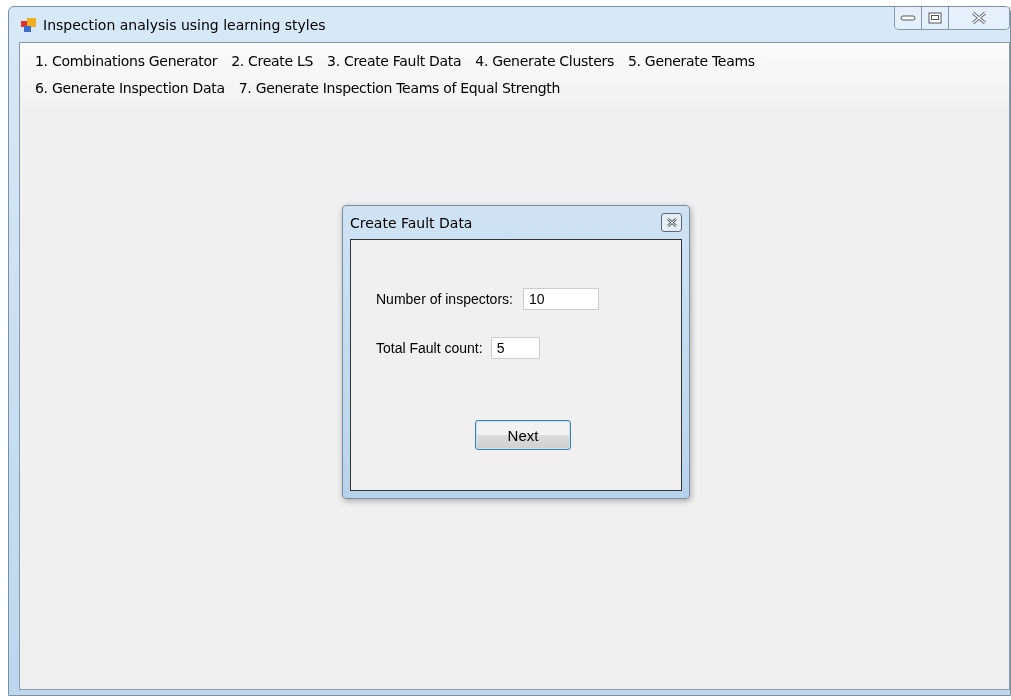 This screenshot has width=1011, height=700. Describe the element at coordinates (411, 222) in the screenshot. I see `dialog-title: Create Fault Data` at that location.